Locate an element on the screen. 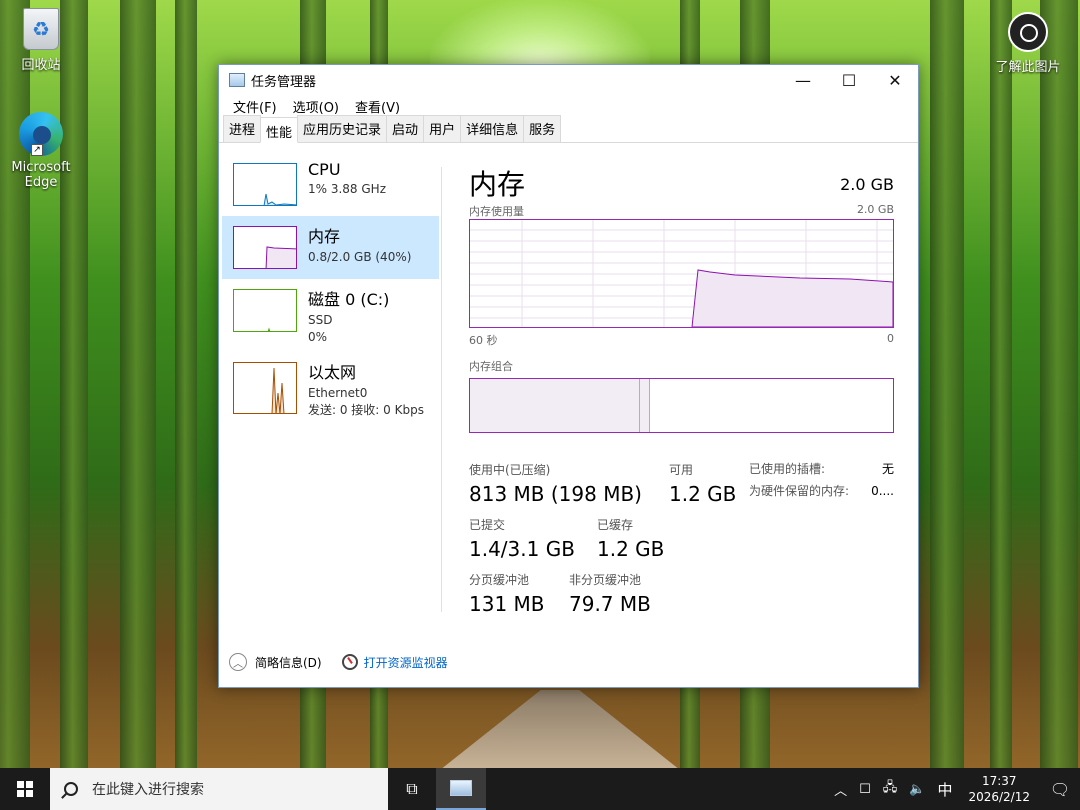  sidebar-item-ethernet: 以太网 Ethernet0 发送: 0 接收: 0 Kbps is located at coordinates (330, 389).